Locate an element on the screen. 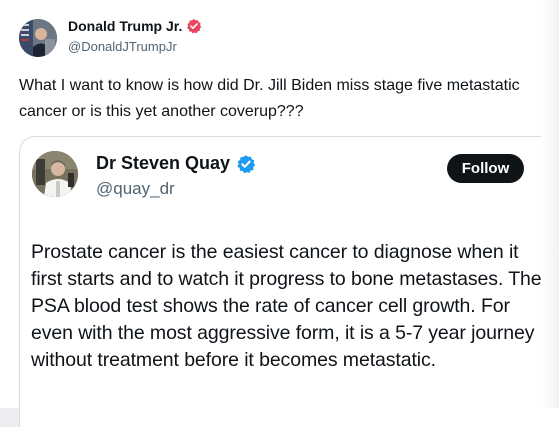 The height and width of the screenshot is (427, 559). outer-author-name: Donald Trump Jr. is located at coordinates (125, 26).